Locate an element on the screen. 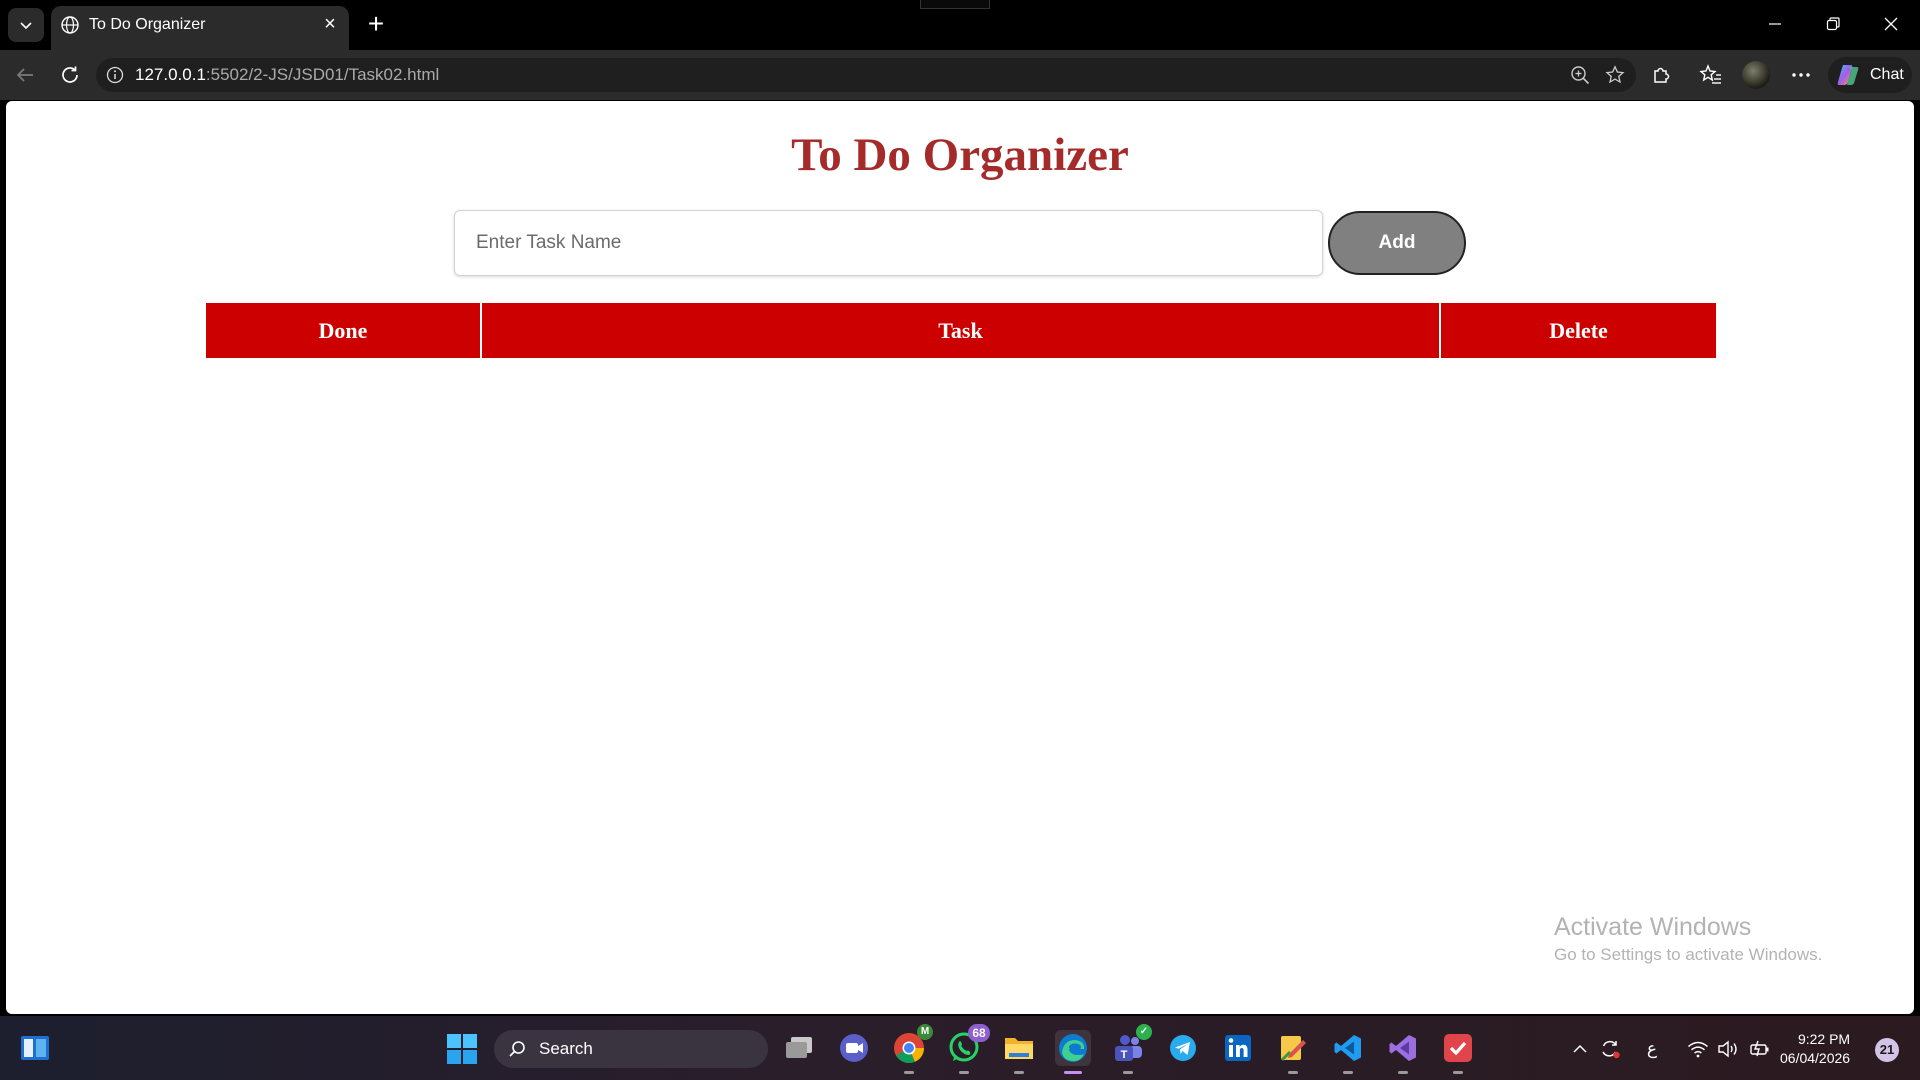 The image size is (1920, 1080). chat-label: Chat is located at coordinates (1887, 74).